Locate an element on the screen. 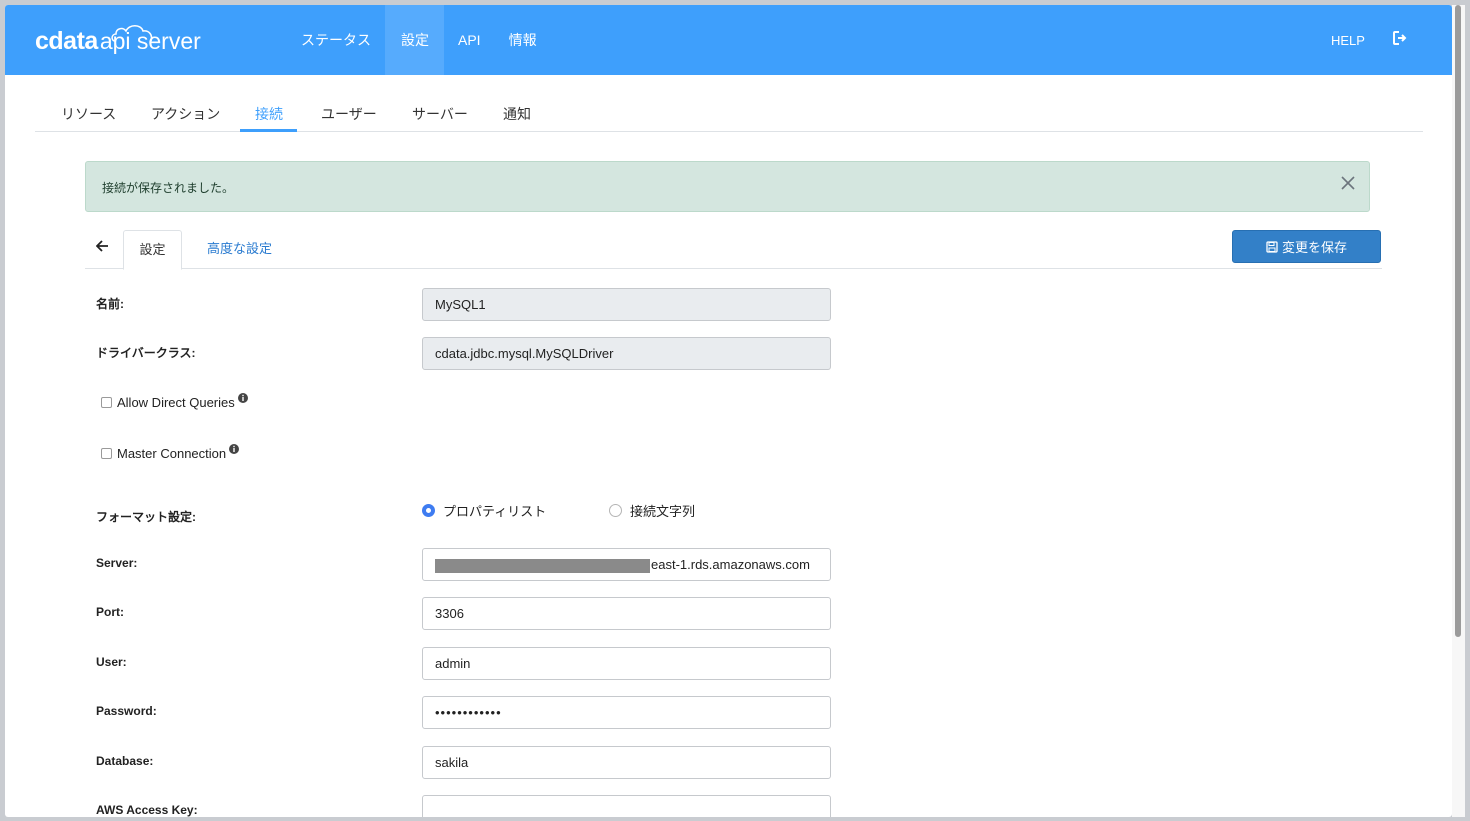 This screenshot has height=821, width=1470. master-connection-checkbox is located at coordinates (106, 453).